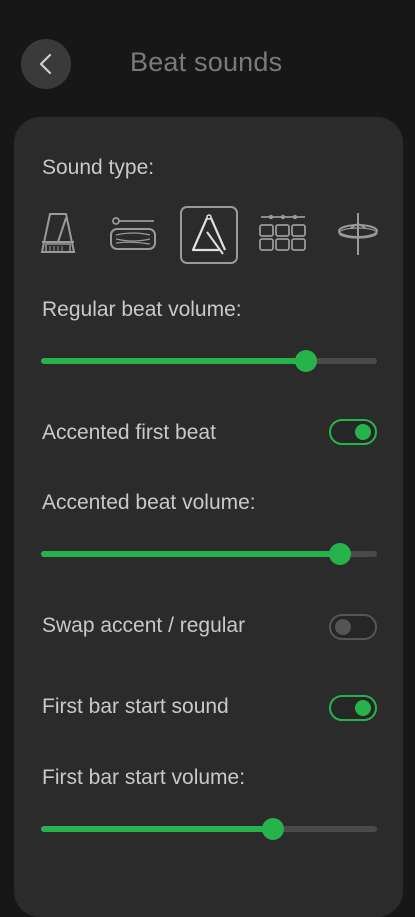 Image resolution: width=415 pixels, height=917 pixels. I want to click on sound-type-label: Sound type:, so click(98, 167).